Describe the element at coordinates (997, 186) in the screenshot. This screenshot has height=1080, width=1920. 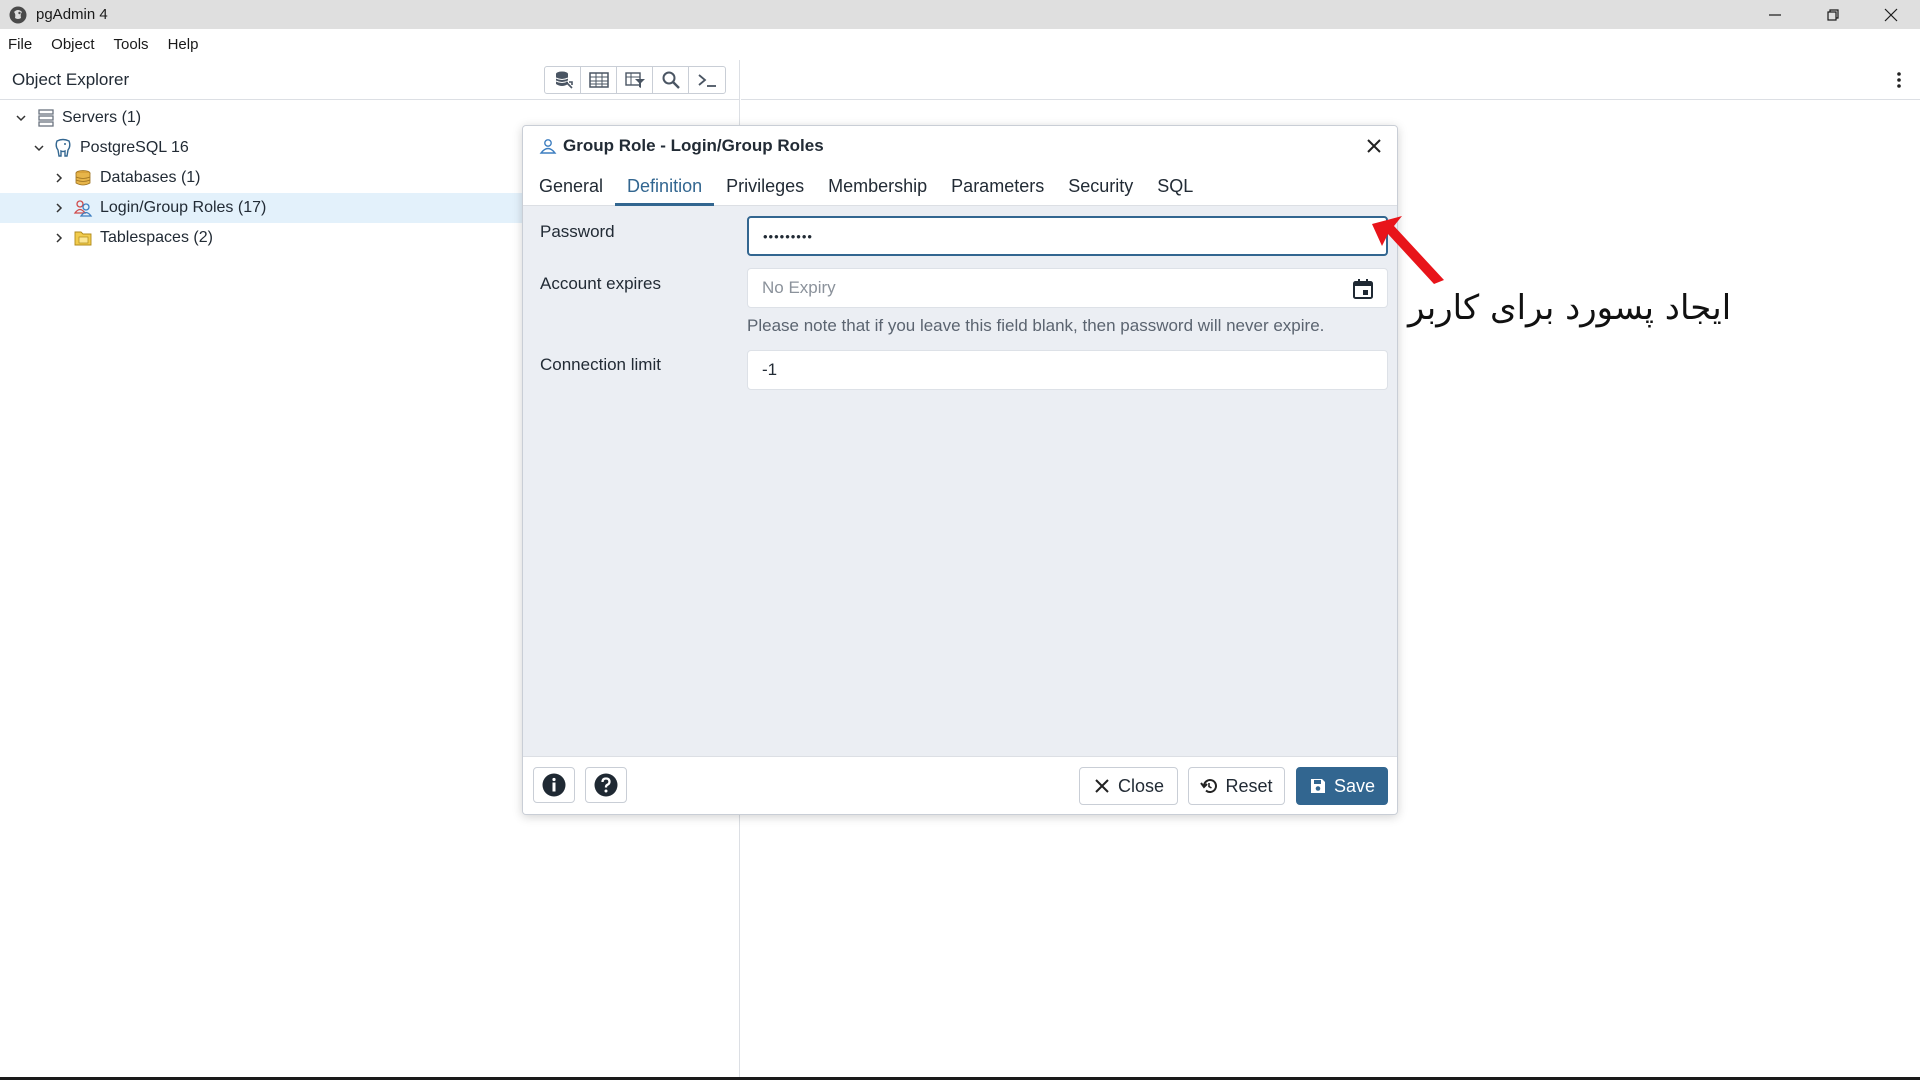
I see `tab-parameters: Parameters` at that location.